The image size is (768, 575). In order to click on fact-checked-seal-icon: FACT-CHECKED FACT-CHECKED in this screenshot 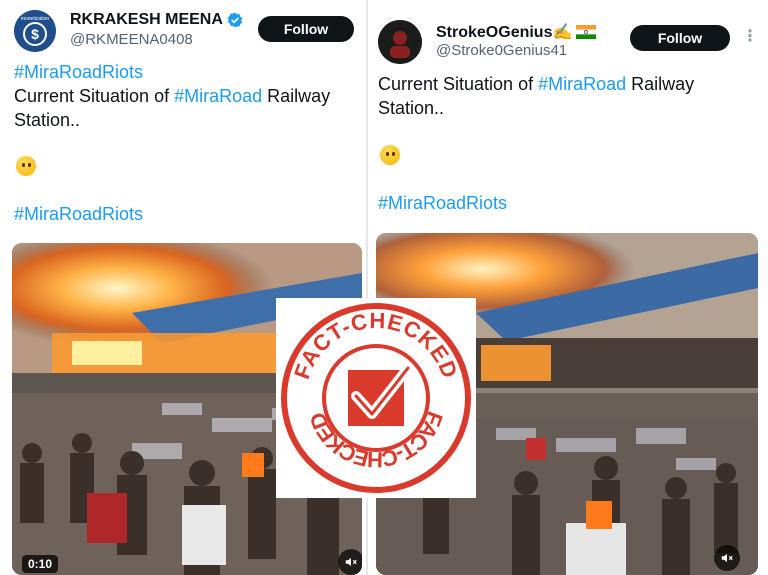, I will do `click(376, 398)`.